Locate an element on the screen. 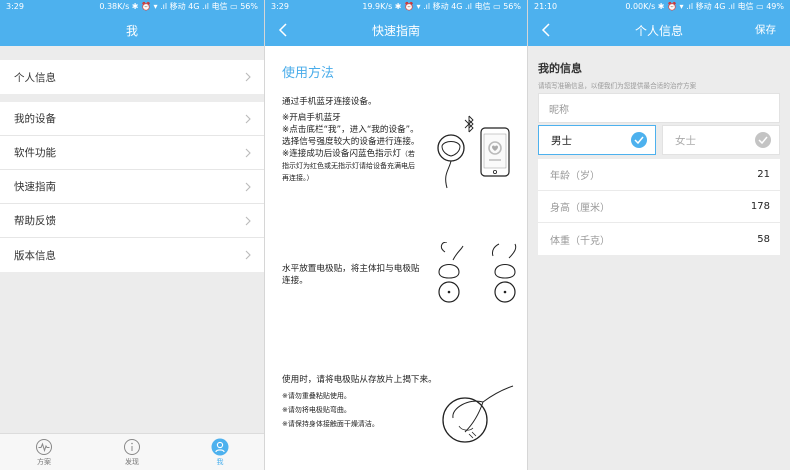 The width and height of the screenshot is (790, 470). nav-bar: 个人信息 保存 is located at coordinates (659, 30).